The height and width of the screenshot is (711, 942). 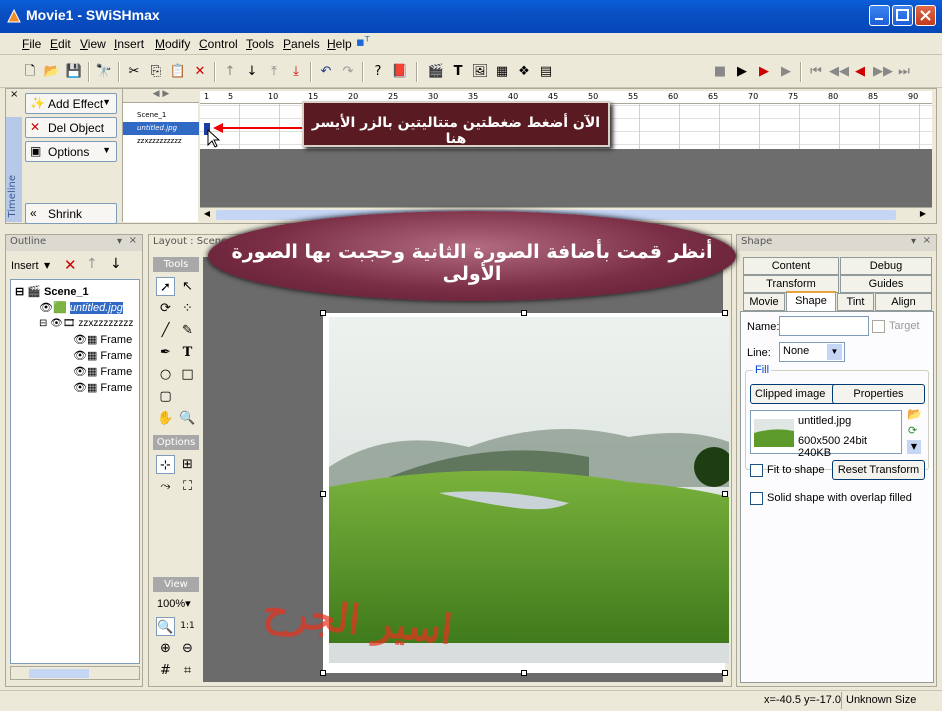 I want to click on paste-icon: 📋, so click(x=178, y=72).